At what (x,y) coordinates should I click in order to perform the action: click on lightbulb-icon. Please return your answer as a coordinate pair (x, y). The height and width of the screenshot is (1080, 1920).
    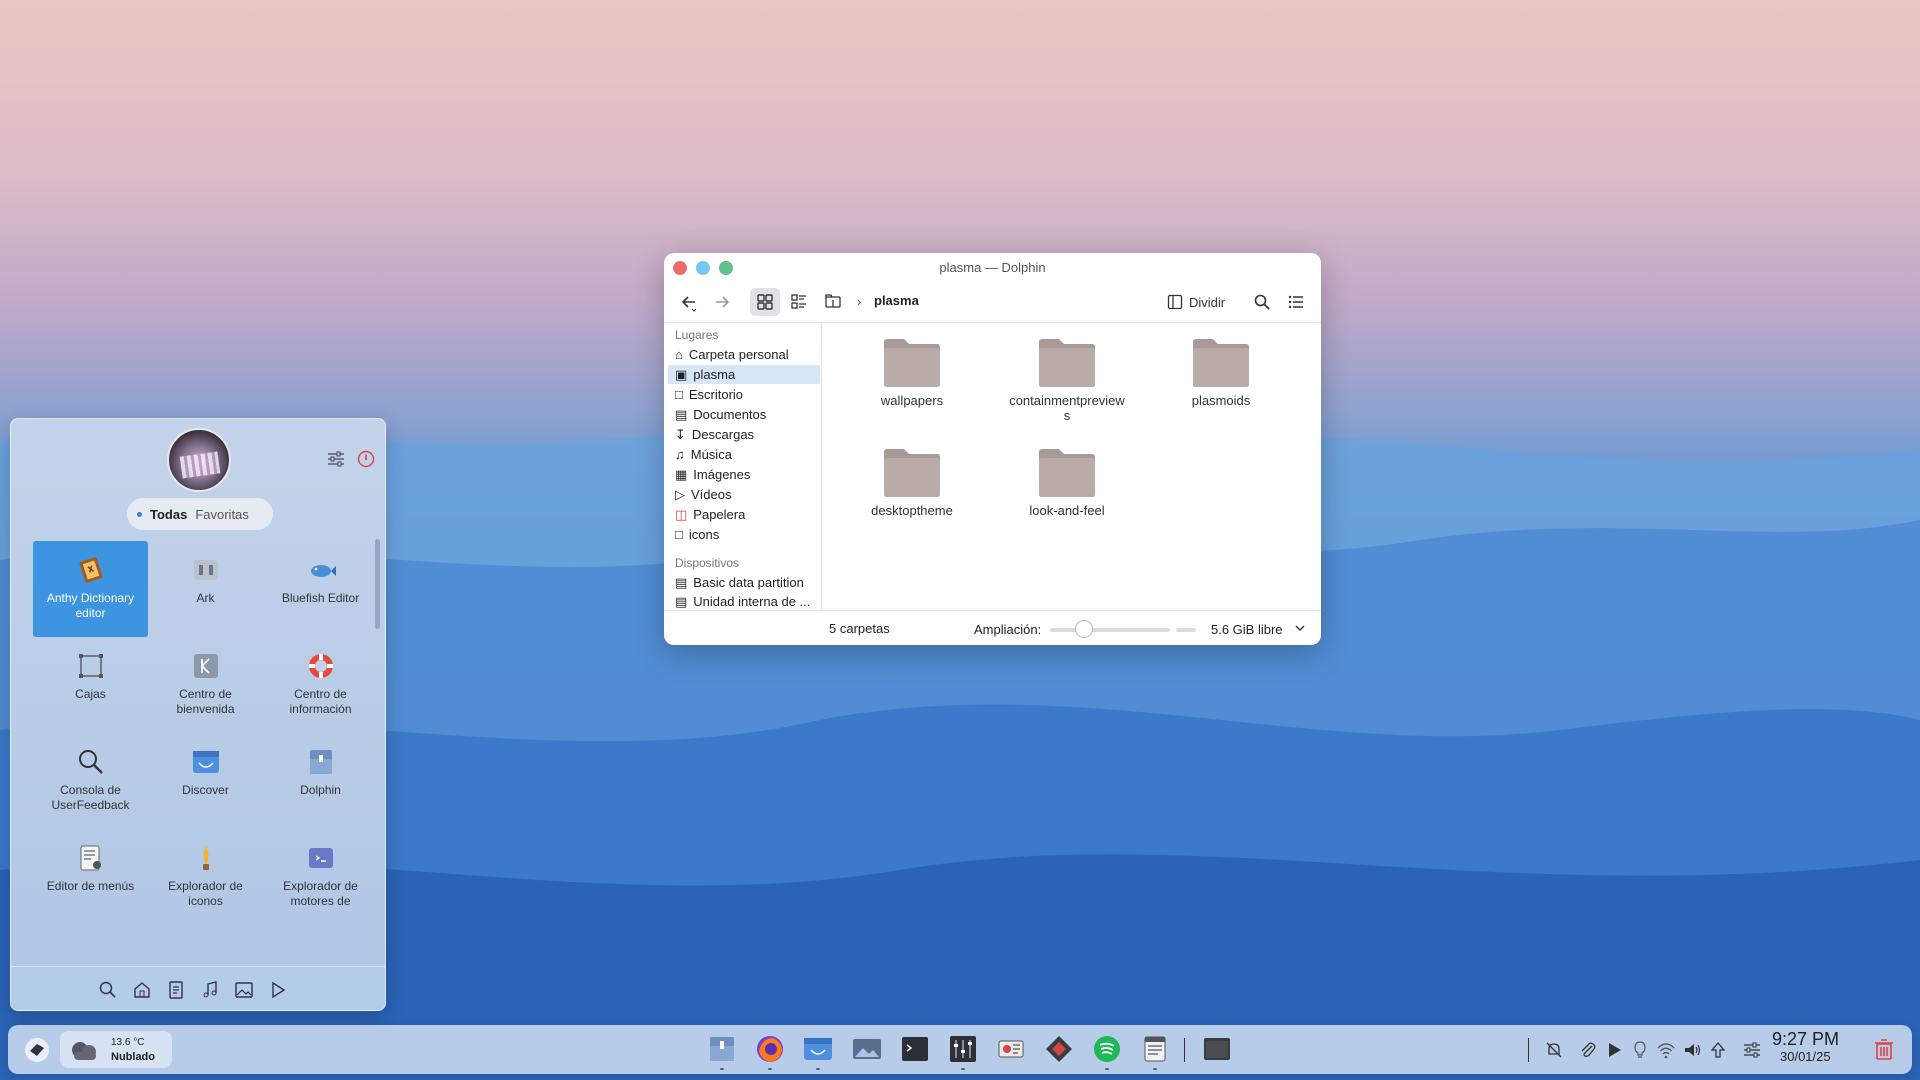
    Looking at the image, I should click on (1640, 1050).